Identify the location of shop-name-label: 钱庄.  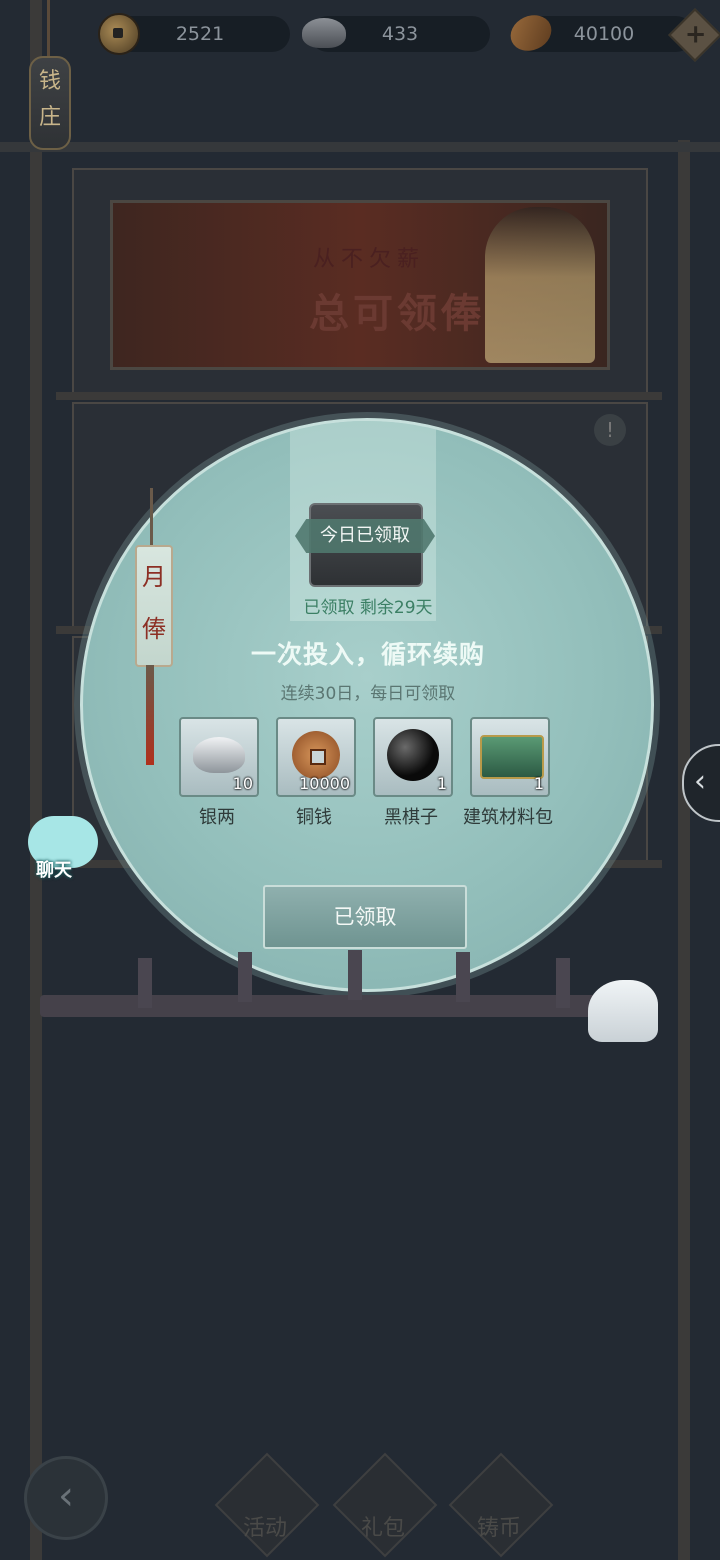
(49, 99).